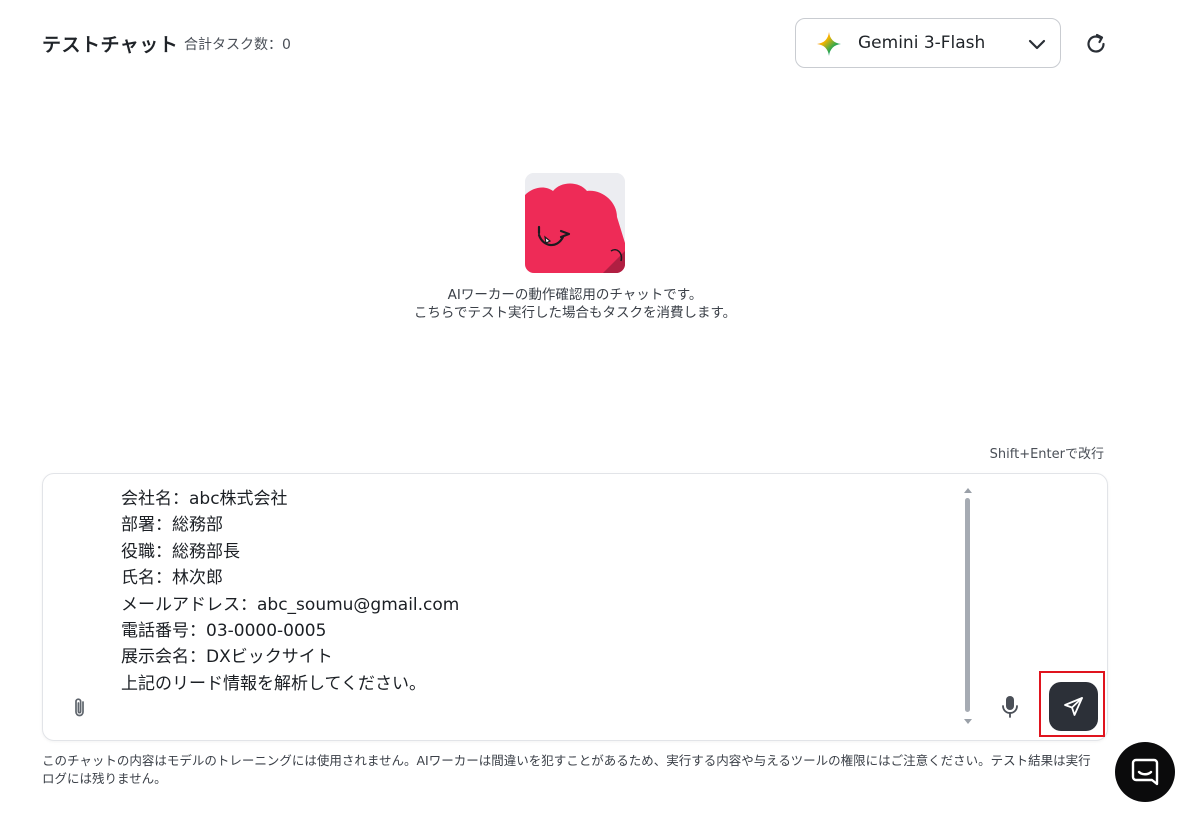 The height and width of the screenshot is (813, 1193). Describe the element at coordinates (1046, 454) in the screenshot. I see `newline-hint: Shift+Enterで改行` at that location.